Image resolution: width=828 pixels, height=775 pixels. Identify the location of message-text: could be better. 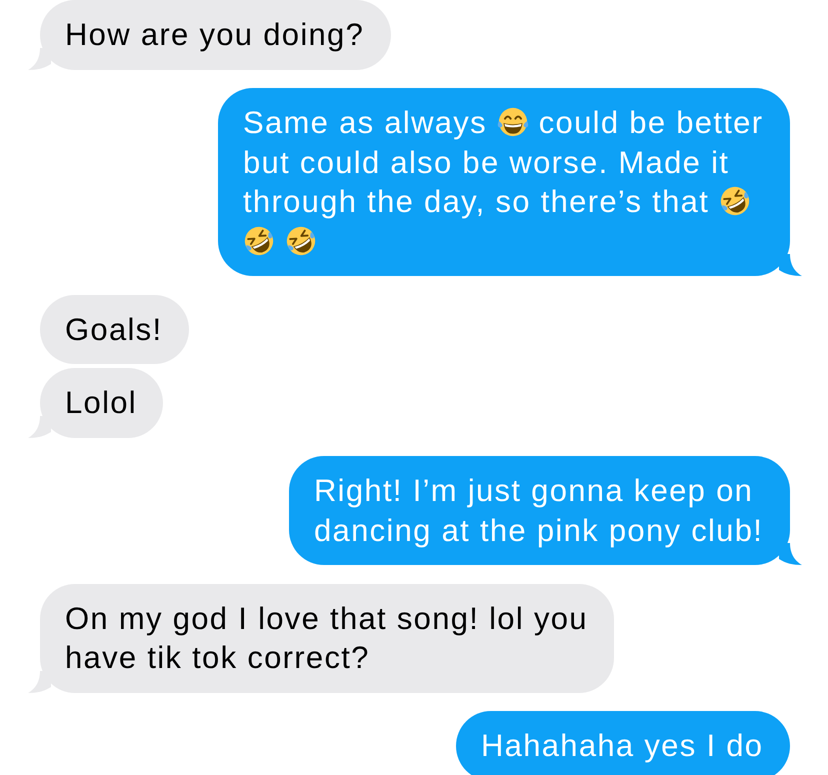
(651, 122).